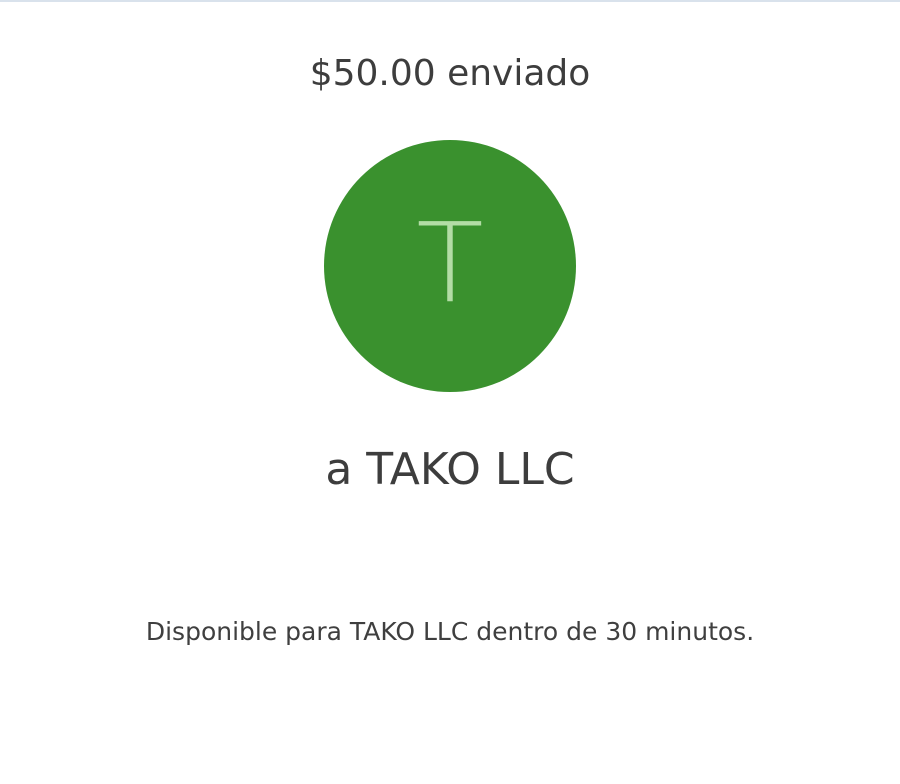 The image size is (900, 784). Describe the element at coordinates (450, 263) in the screenshot. I see `avatar-initial: T` at that location.